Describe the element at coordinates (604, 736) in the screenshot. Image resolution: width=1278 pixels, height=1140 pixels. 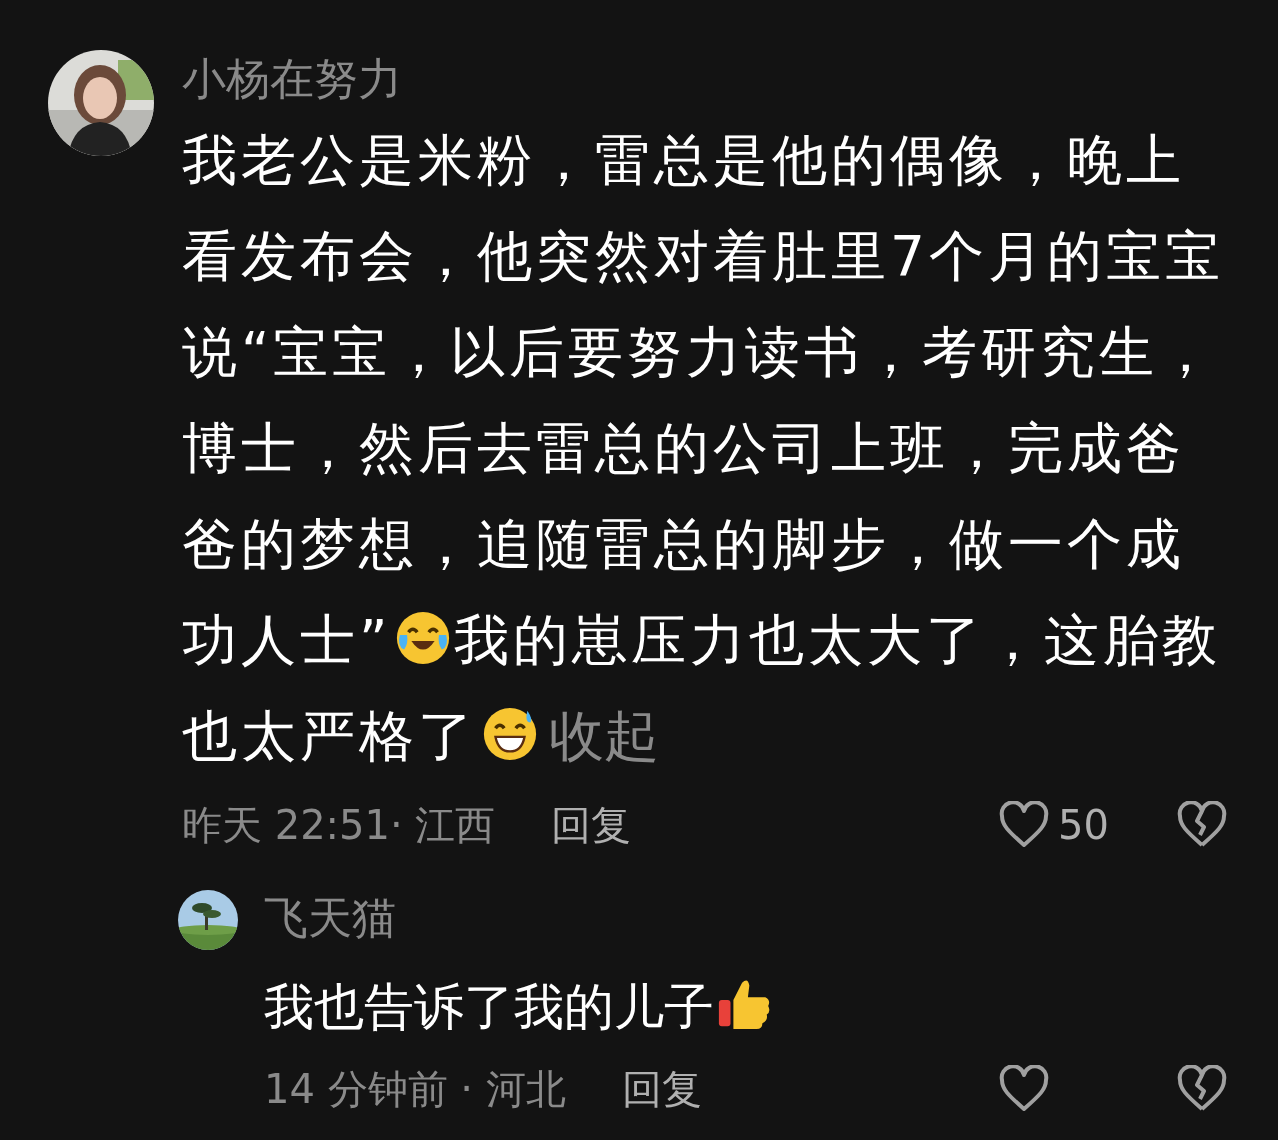
I see `collapse-link: 收起` at that location.